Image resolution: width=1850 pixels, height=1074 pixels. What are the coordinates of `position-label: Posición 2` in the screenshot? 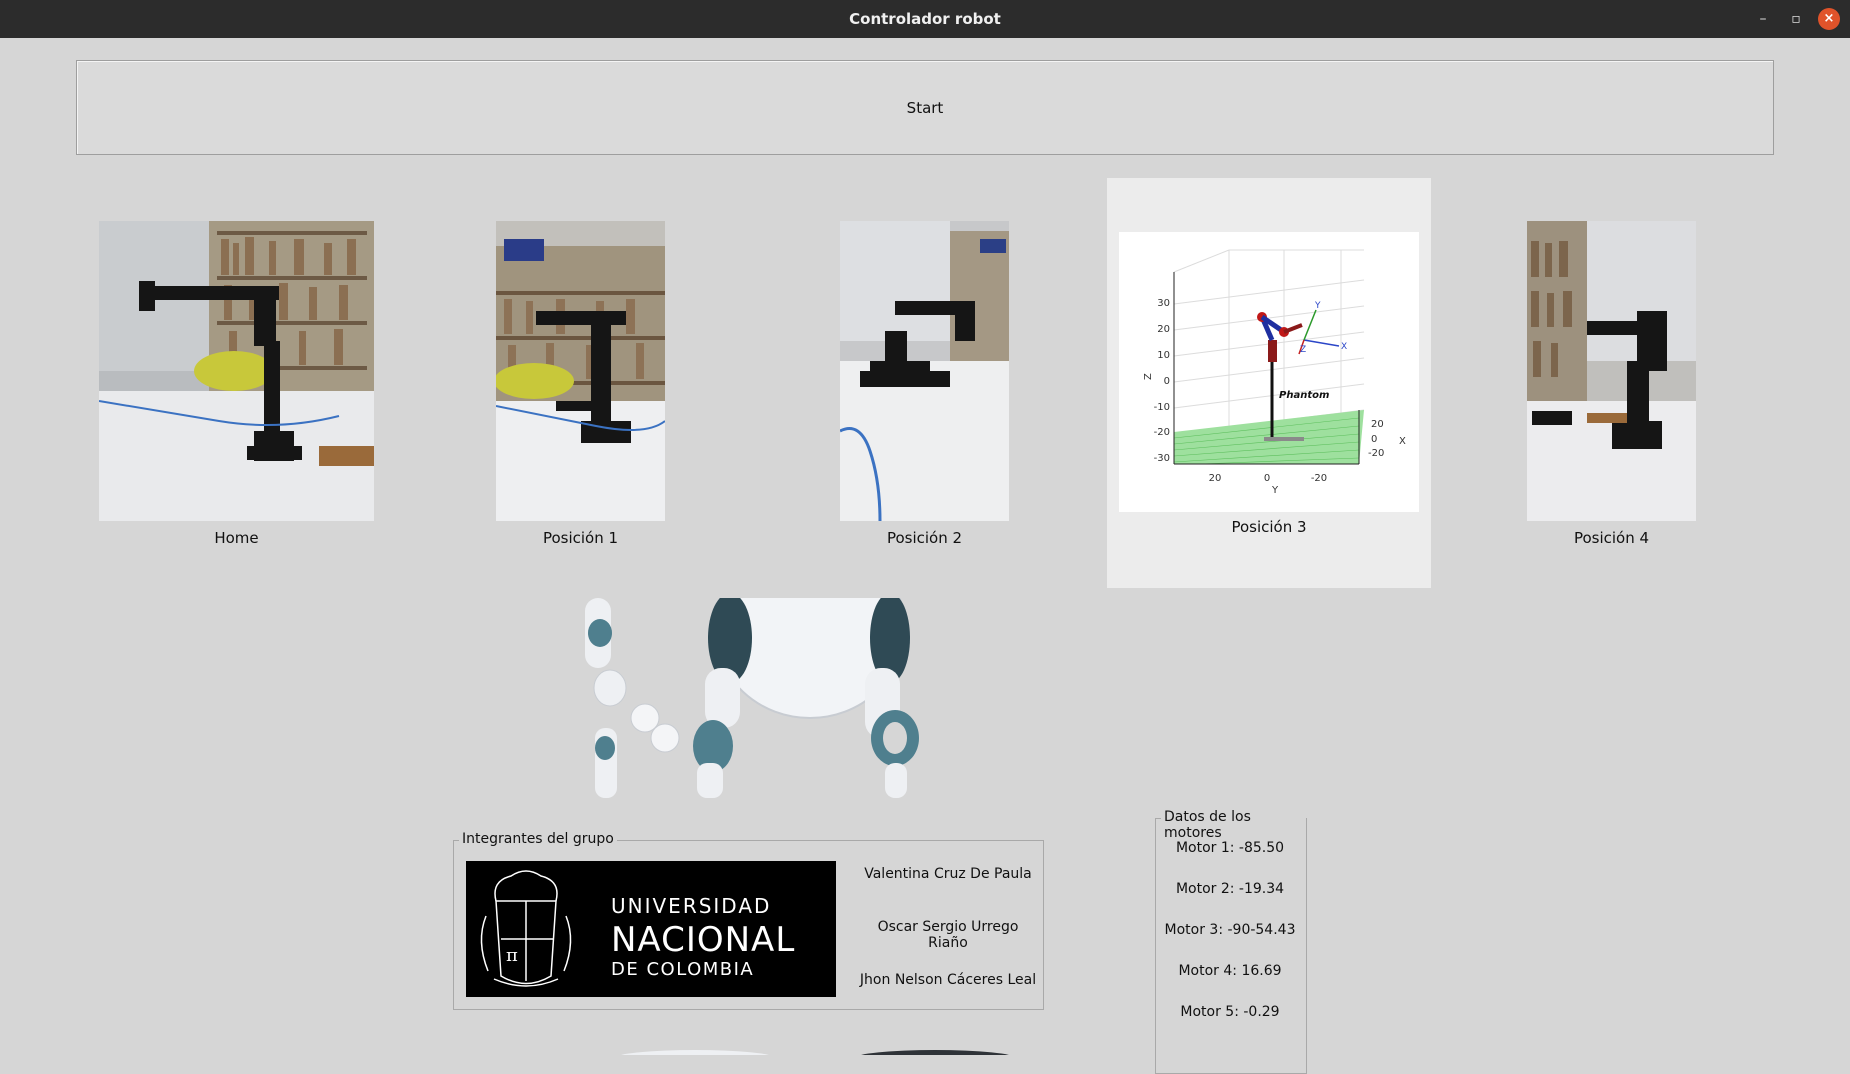 It's located at (924, 538).